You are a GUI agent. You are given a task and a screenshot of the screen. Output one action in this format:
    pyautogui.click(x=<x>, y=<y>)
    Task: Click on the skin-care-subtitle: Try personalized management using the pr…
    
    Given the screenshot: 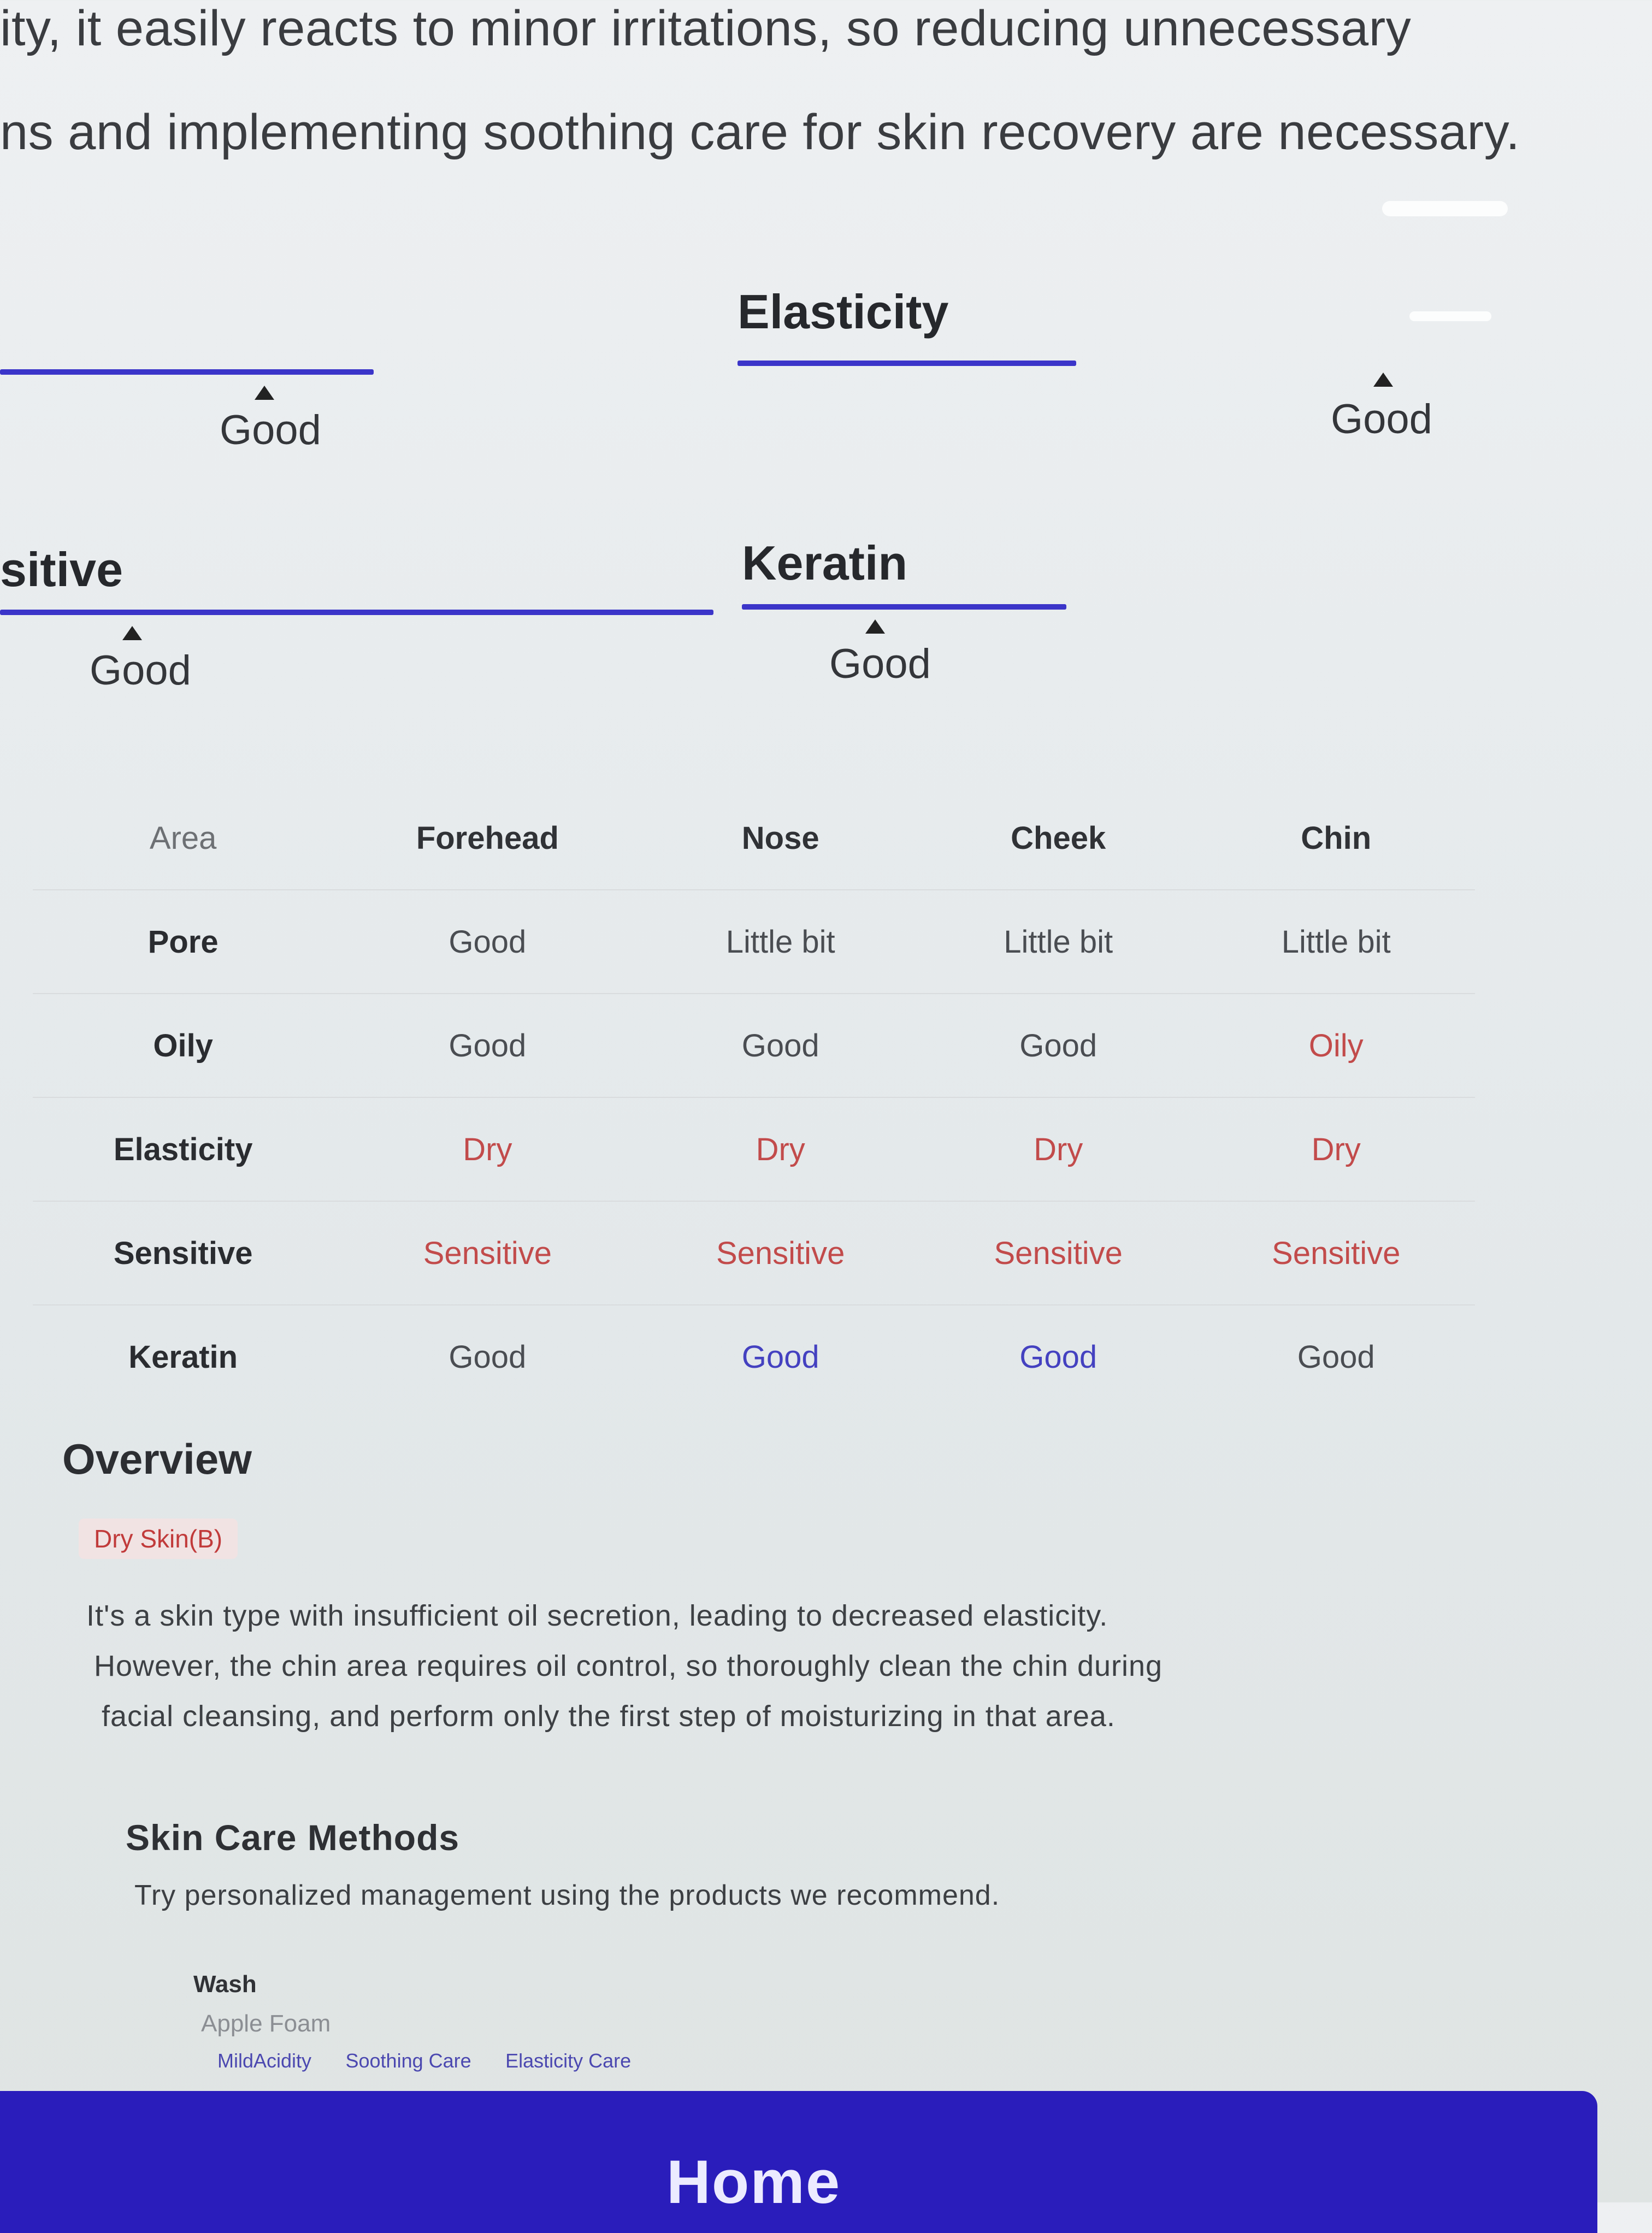 What is the action you would take?
    pyautogui.click(x=567, y=1895)
    